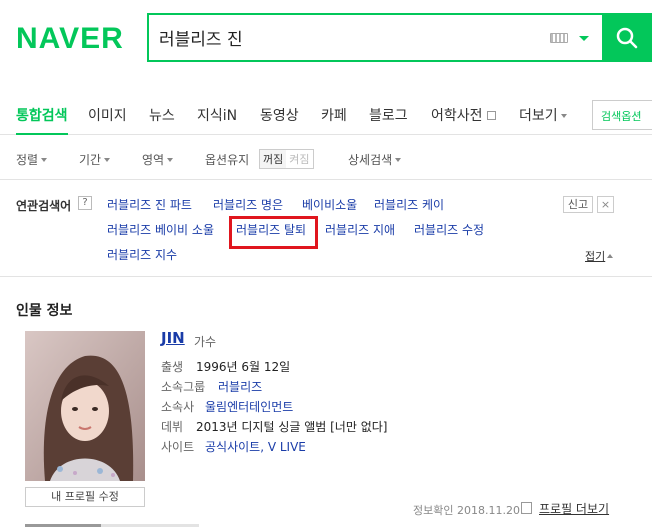  What do you see at coordinates (172, 427) in the screenshot?
I see `info-label-debut: 데뷔` at bounding box center [172, 427].